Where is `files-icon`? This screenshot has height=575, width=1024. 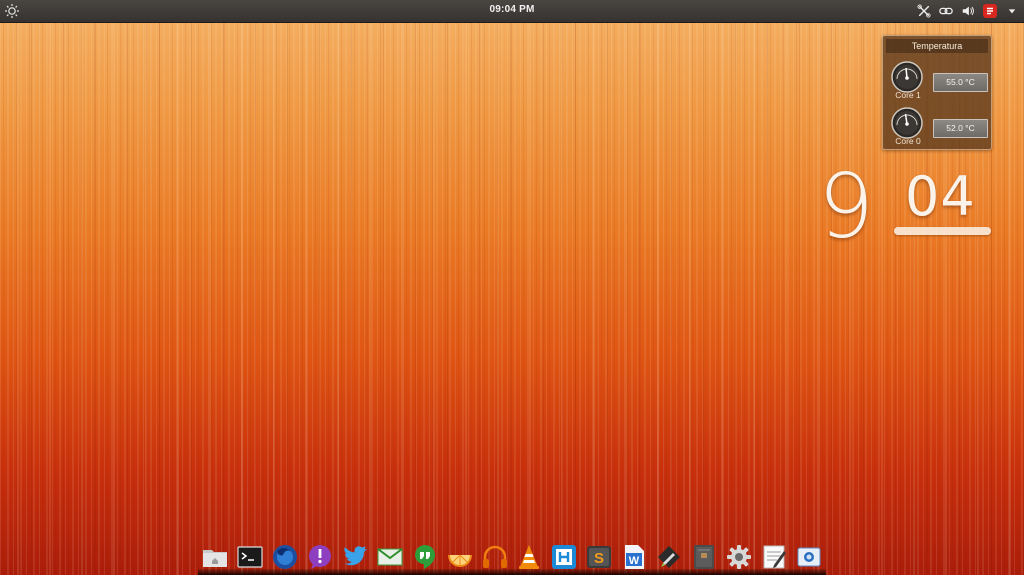
files-icon is located at coordinates (215, 557).